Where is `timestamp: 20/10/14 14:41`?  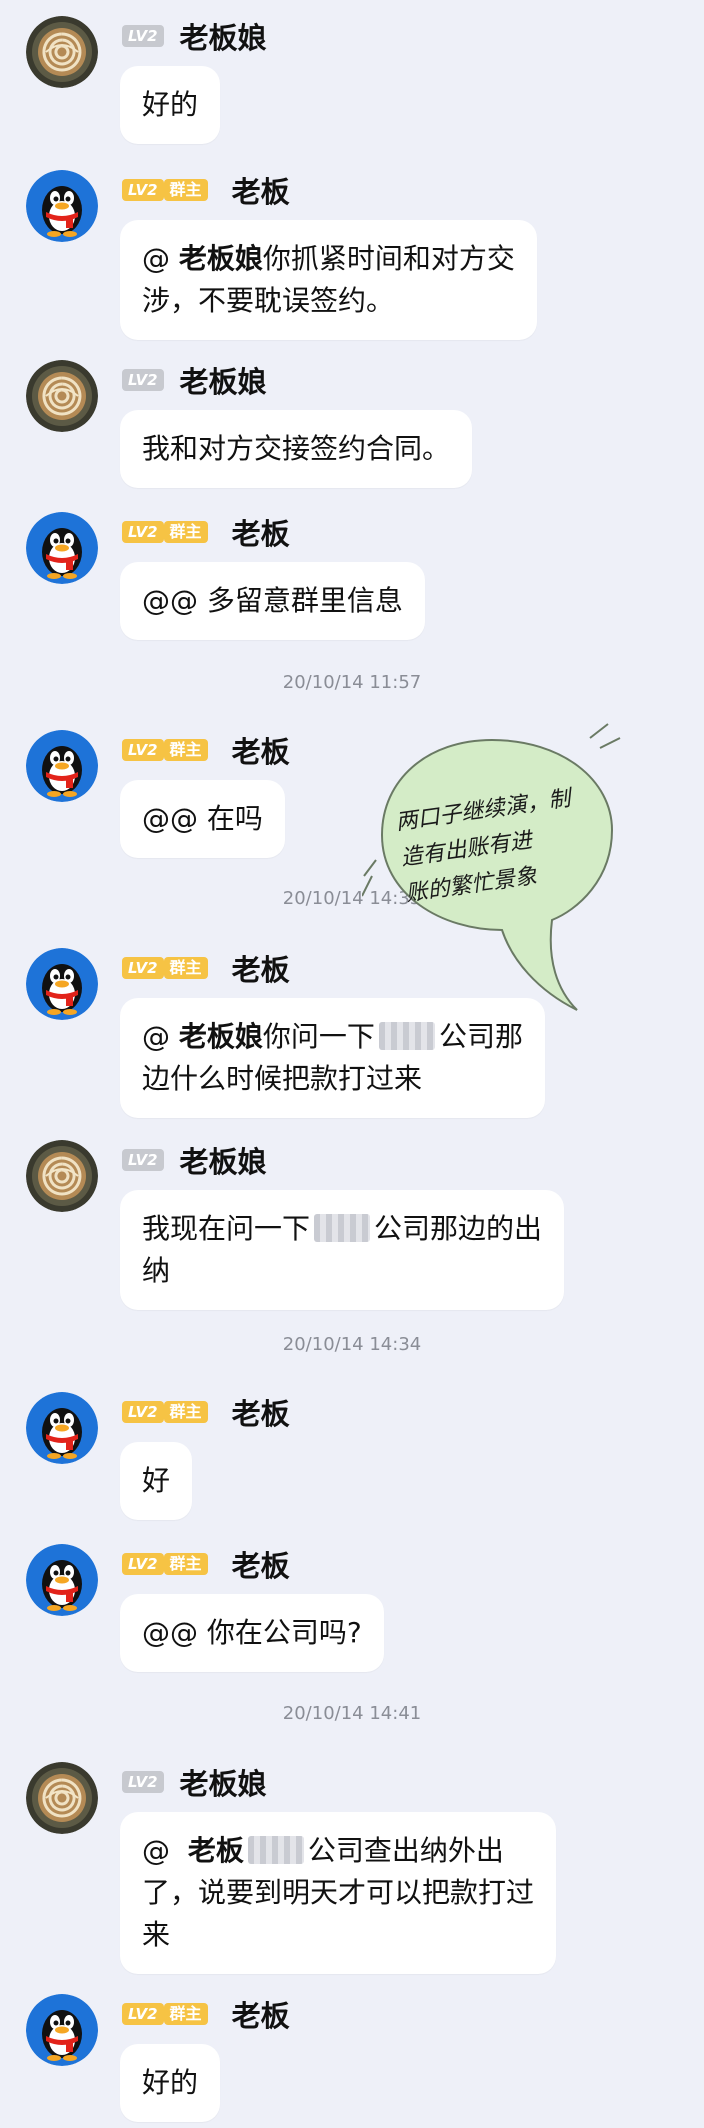 timestamp: 20/10/14 14:41 is located at coordinates (352, 1713).